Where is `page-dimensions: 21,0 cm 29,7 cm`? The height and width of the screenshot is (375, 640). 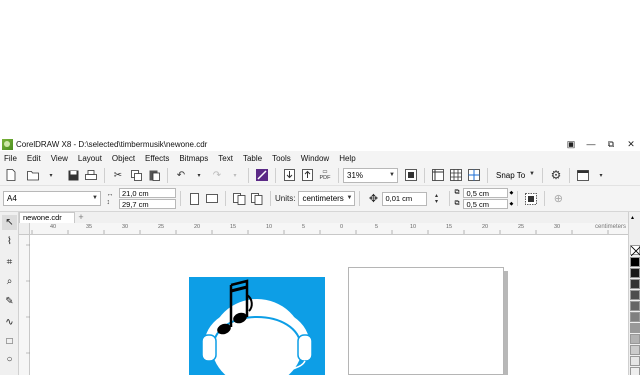
page-dimensions: 21,0 cm 29,7 cm is located at coordinates (147, 198).